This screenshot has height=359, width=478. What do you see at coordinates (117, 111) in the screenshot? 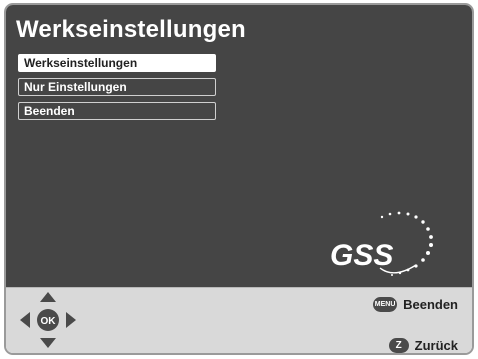
I see `menu-item-beenden: Beenden` at bounding box center [117, 111].